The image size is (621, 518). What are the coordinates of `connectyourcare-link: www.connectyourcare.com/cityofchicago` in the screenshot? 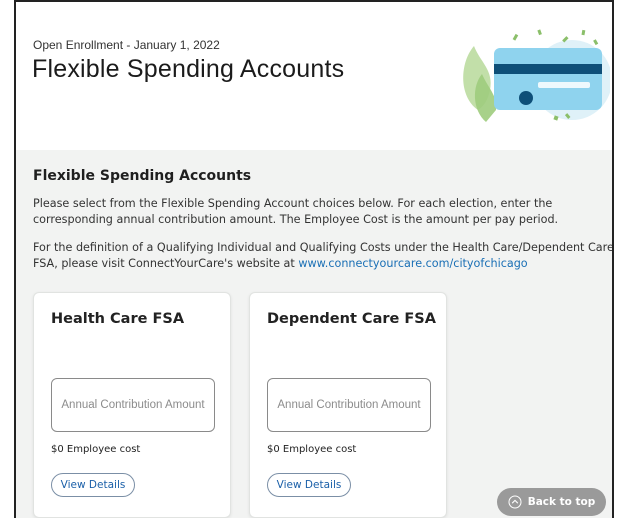 It's located at (412, 263).